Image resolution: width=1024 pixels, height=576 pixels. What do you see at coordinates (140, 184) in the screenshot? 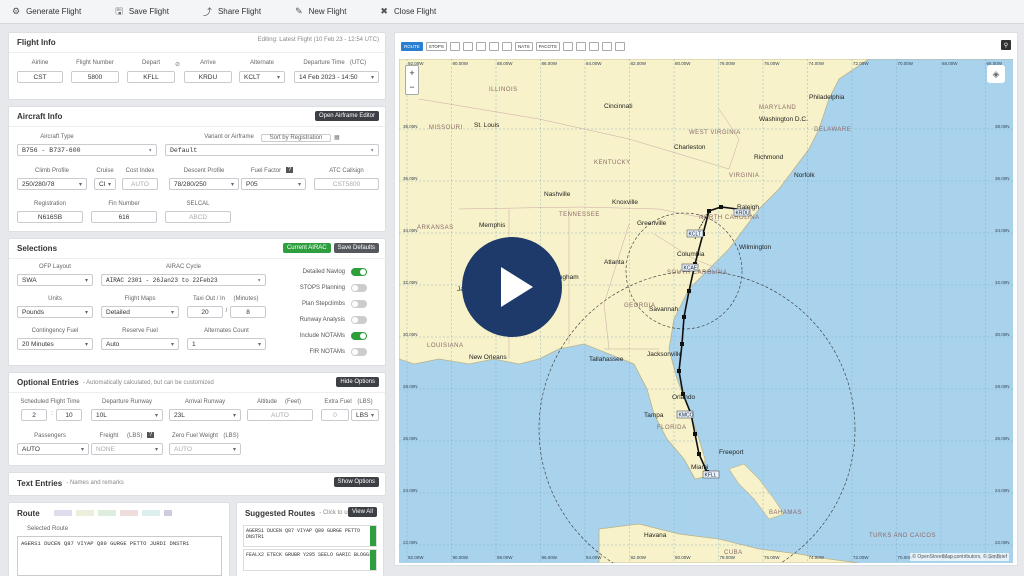
I see `cost-index-input: AUTO` at bounding box center [140, 184].